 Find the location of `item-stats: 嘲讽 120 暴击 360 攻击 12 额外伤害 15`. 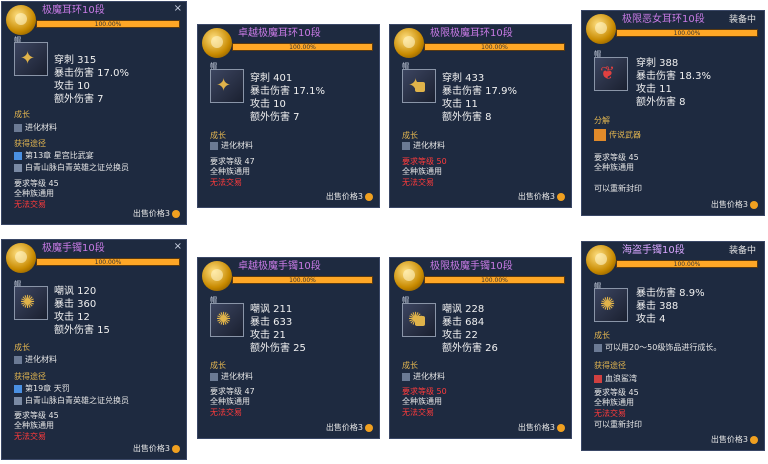

item-stats: 嘲讽 120 暴击 360 攻击 12 额外伤害 15 is located at coordinates (82, 311).